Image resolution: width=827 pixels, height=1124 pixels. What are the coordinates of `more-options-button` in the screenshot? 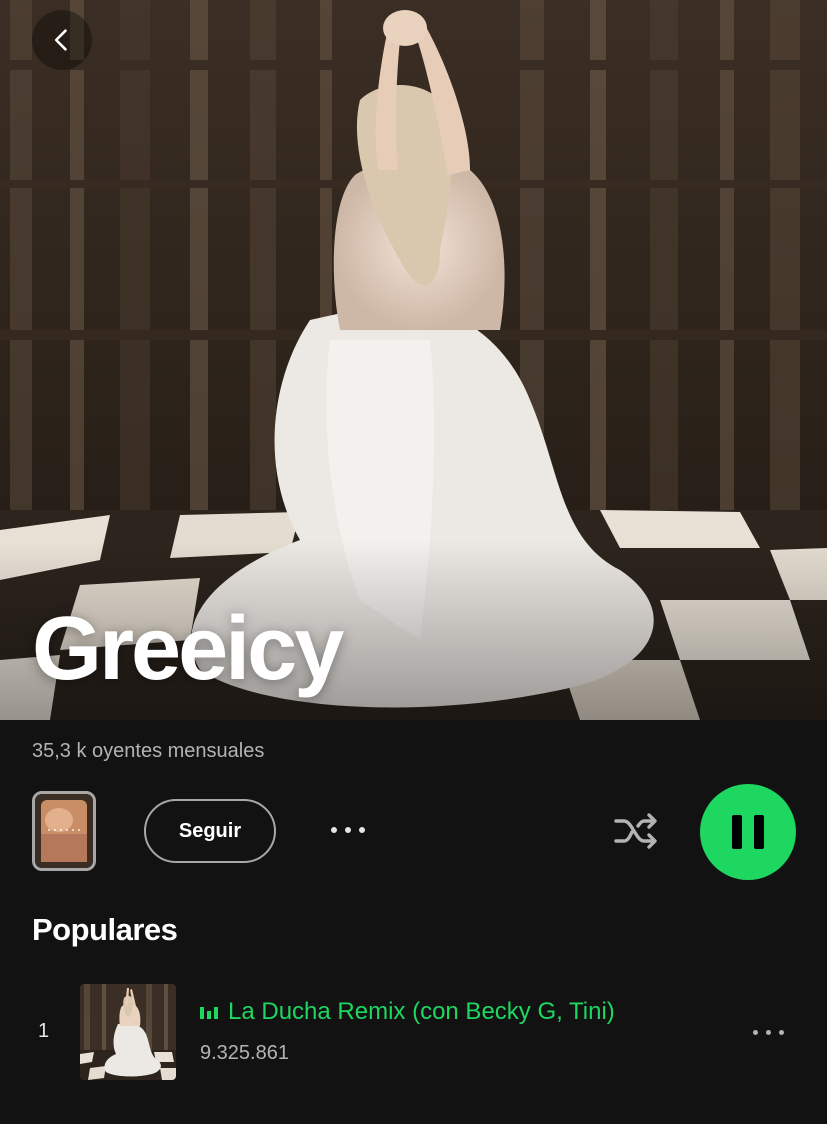 It's located at (348, 830).